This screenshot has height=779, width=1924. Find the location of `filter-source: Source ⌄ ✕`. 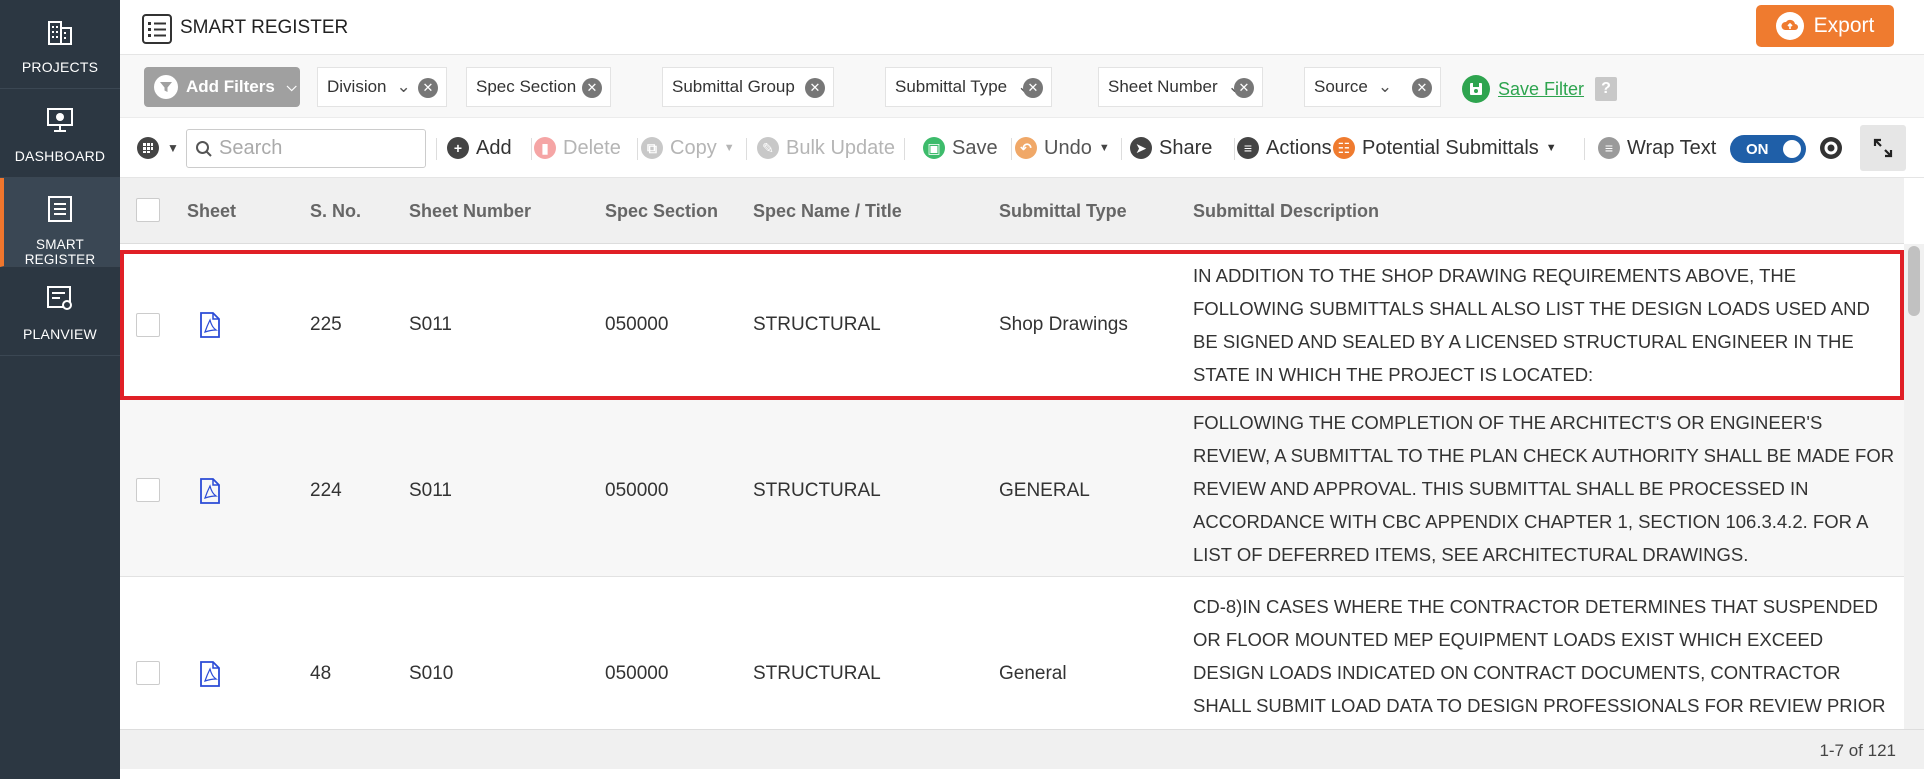

filter-source: Source ⌄ ✕ is located at coordinates (1372, 87).